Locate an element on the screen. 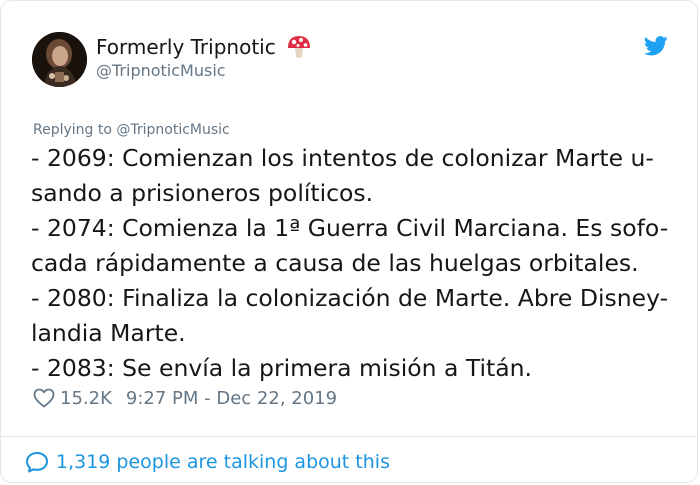 This screenshot has height=485, width=700. author-handle: @TripnoticMusic is located at coordinates (161, 71).